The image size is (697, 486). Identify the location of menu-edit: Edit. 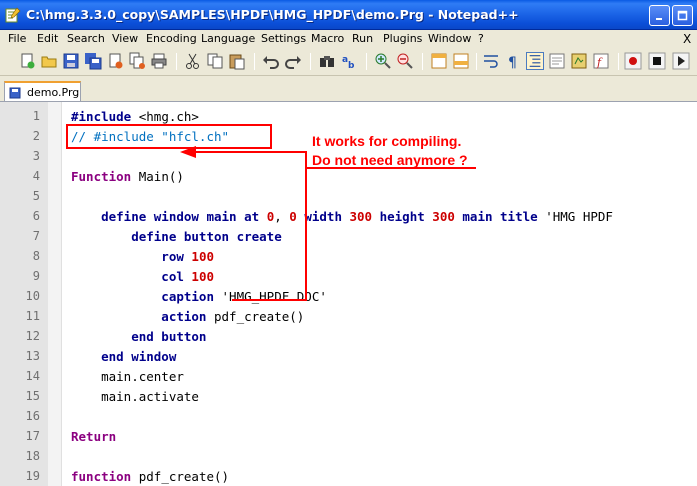
(47, 38).